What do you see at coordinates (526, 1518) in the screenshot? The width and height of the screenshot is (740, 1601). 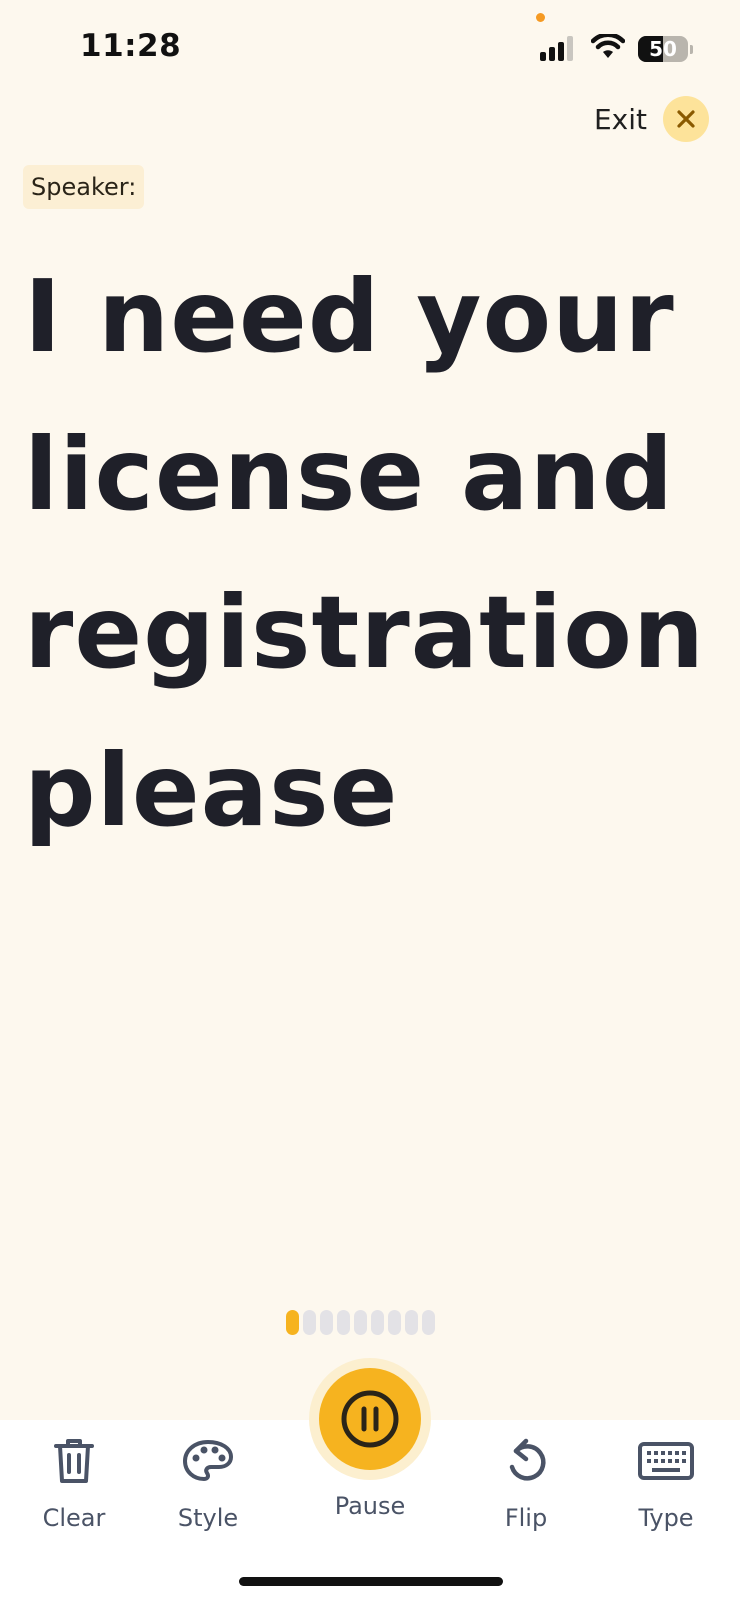 I see `flip-label: Flip` at bounding box center [526, 1518].